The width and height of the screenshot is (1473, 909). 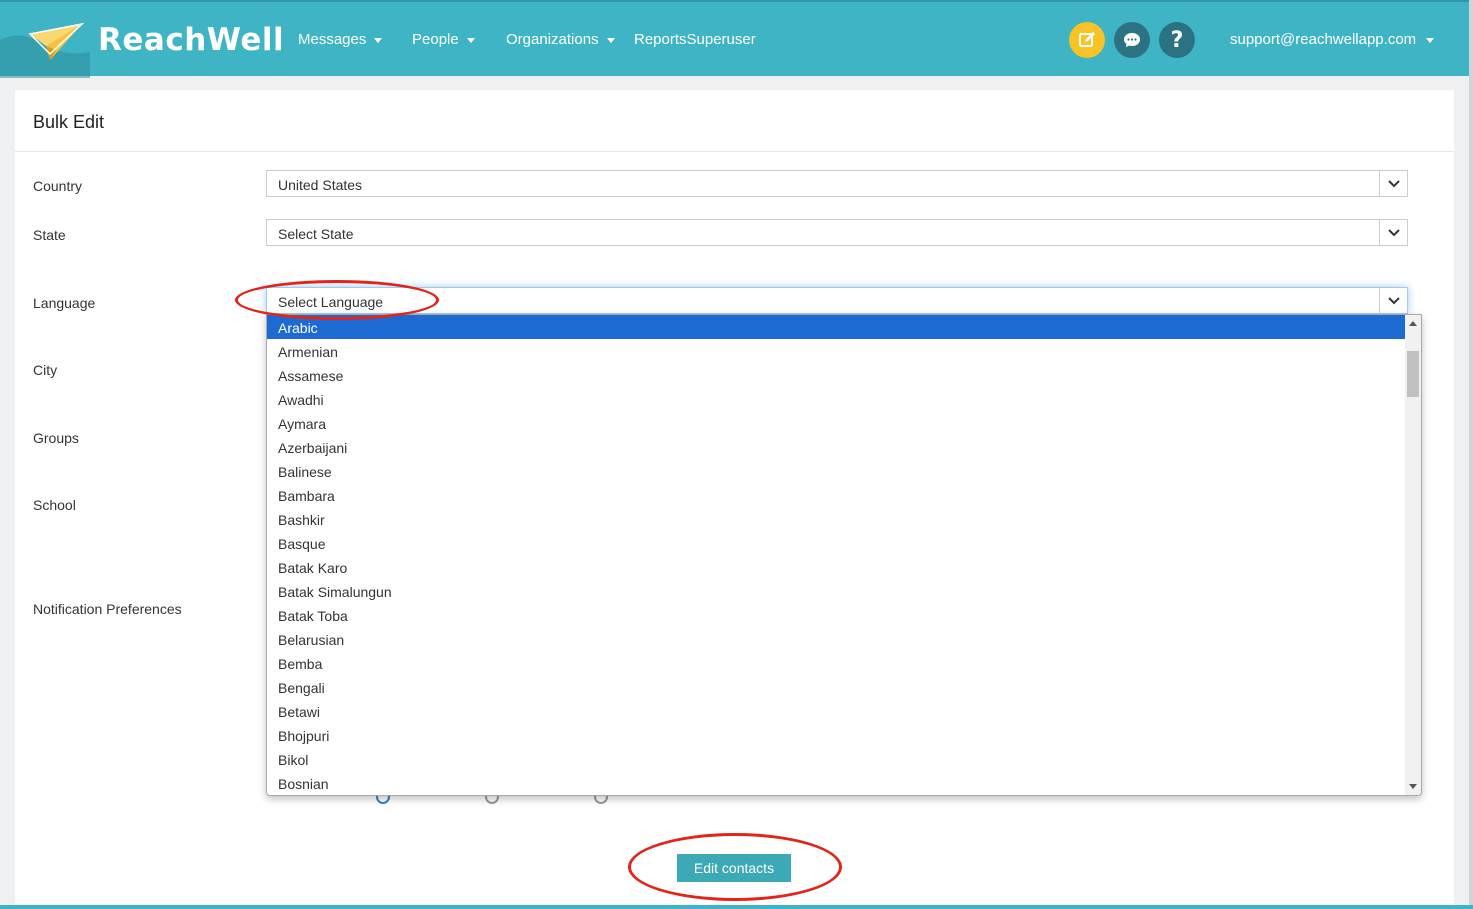 I want to click on language-option: Bhojpuri, so click(x=836, y=735).